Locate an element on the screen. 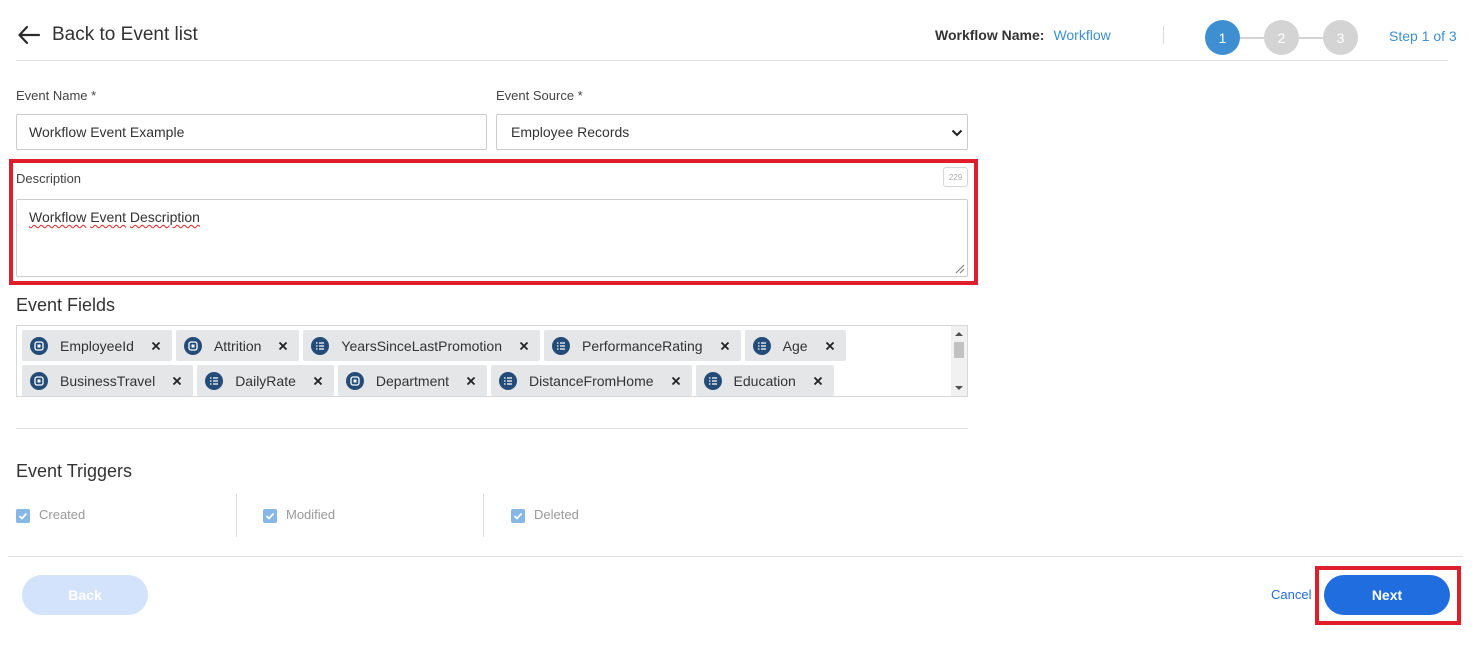 The width and height of the screenshot is (1478, 646). arrow-left-icon is located at coordinates (29, 35).